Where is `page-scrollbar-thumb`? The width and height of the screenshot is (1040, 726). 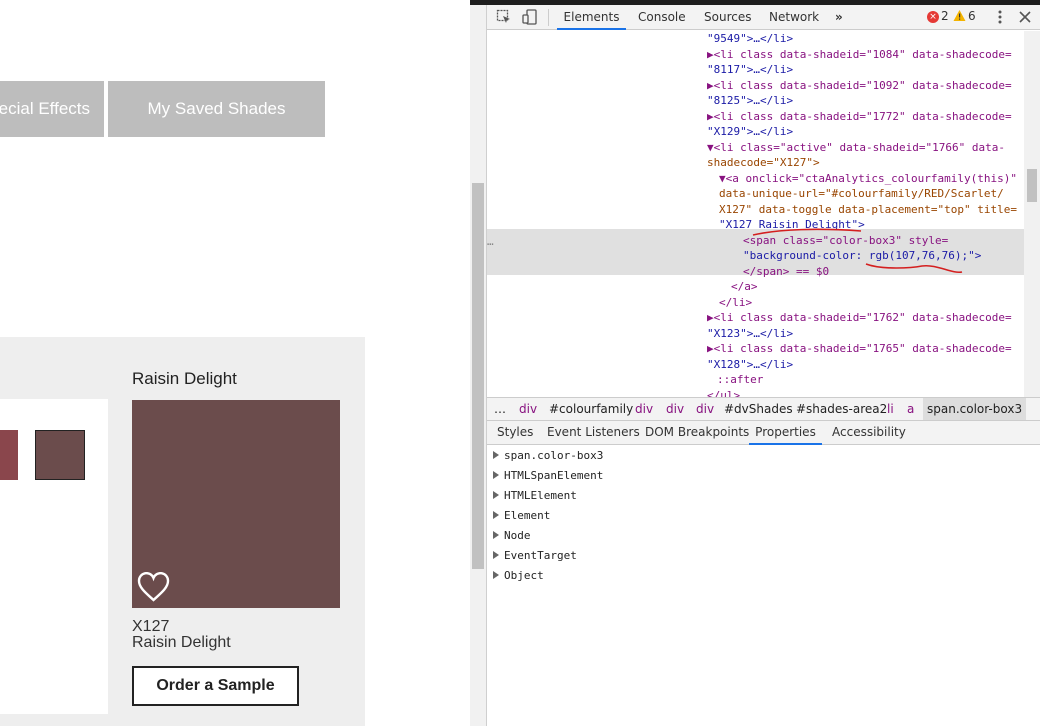 page-scrollbar-thumb is located at coordinates (478, 376).